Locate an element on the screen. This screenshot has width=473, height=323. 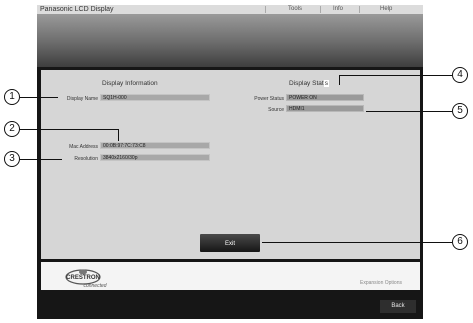
back-button: Back is located at coordinates (398, 306).